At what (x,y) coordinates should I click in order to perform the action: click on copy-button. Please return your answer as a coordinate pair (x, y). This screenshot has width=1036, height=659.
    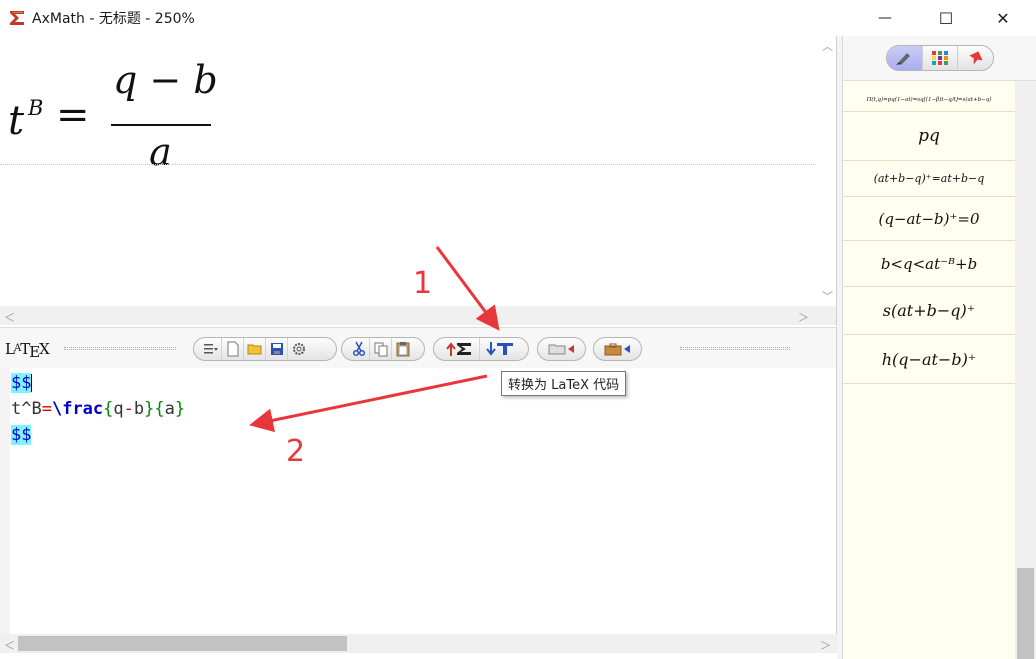
    Looking at the image, I should click on (381, 349).